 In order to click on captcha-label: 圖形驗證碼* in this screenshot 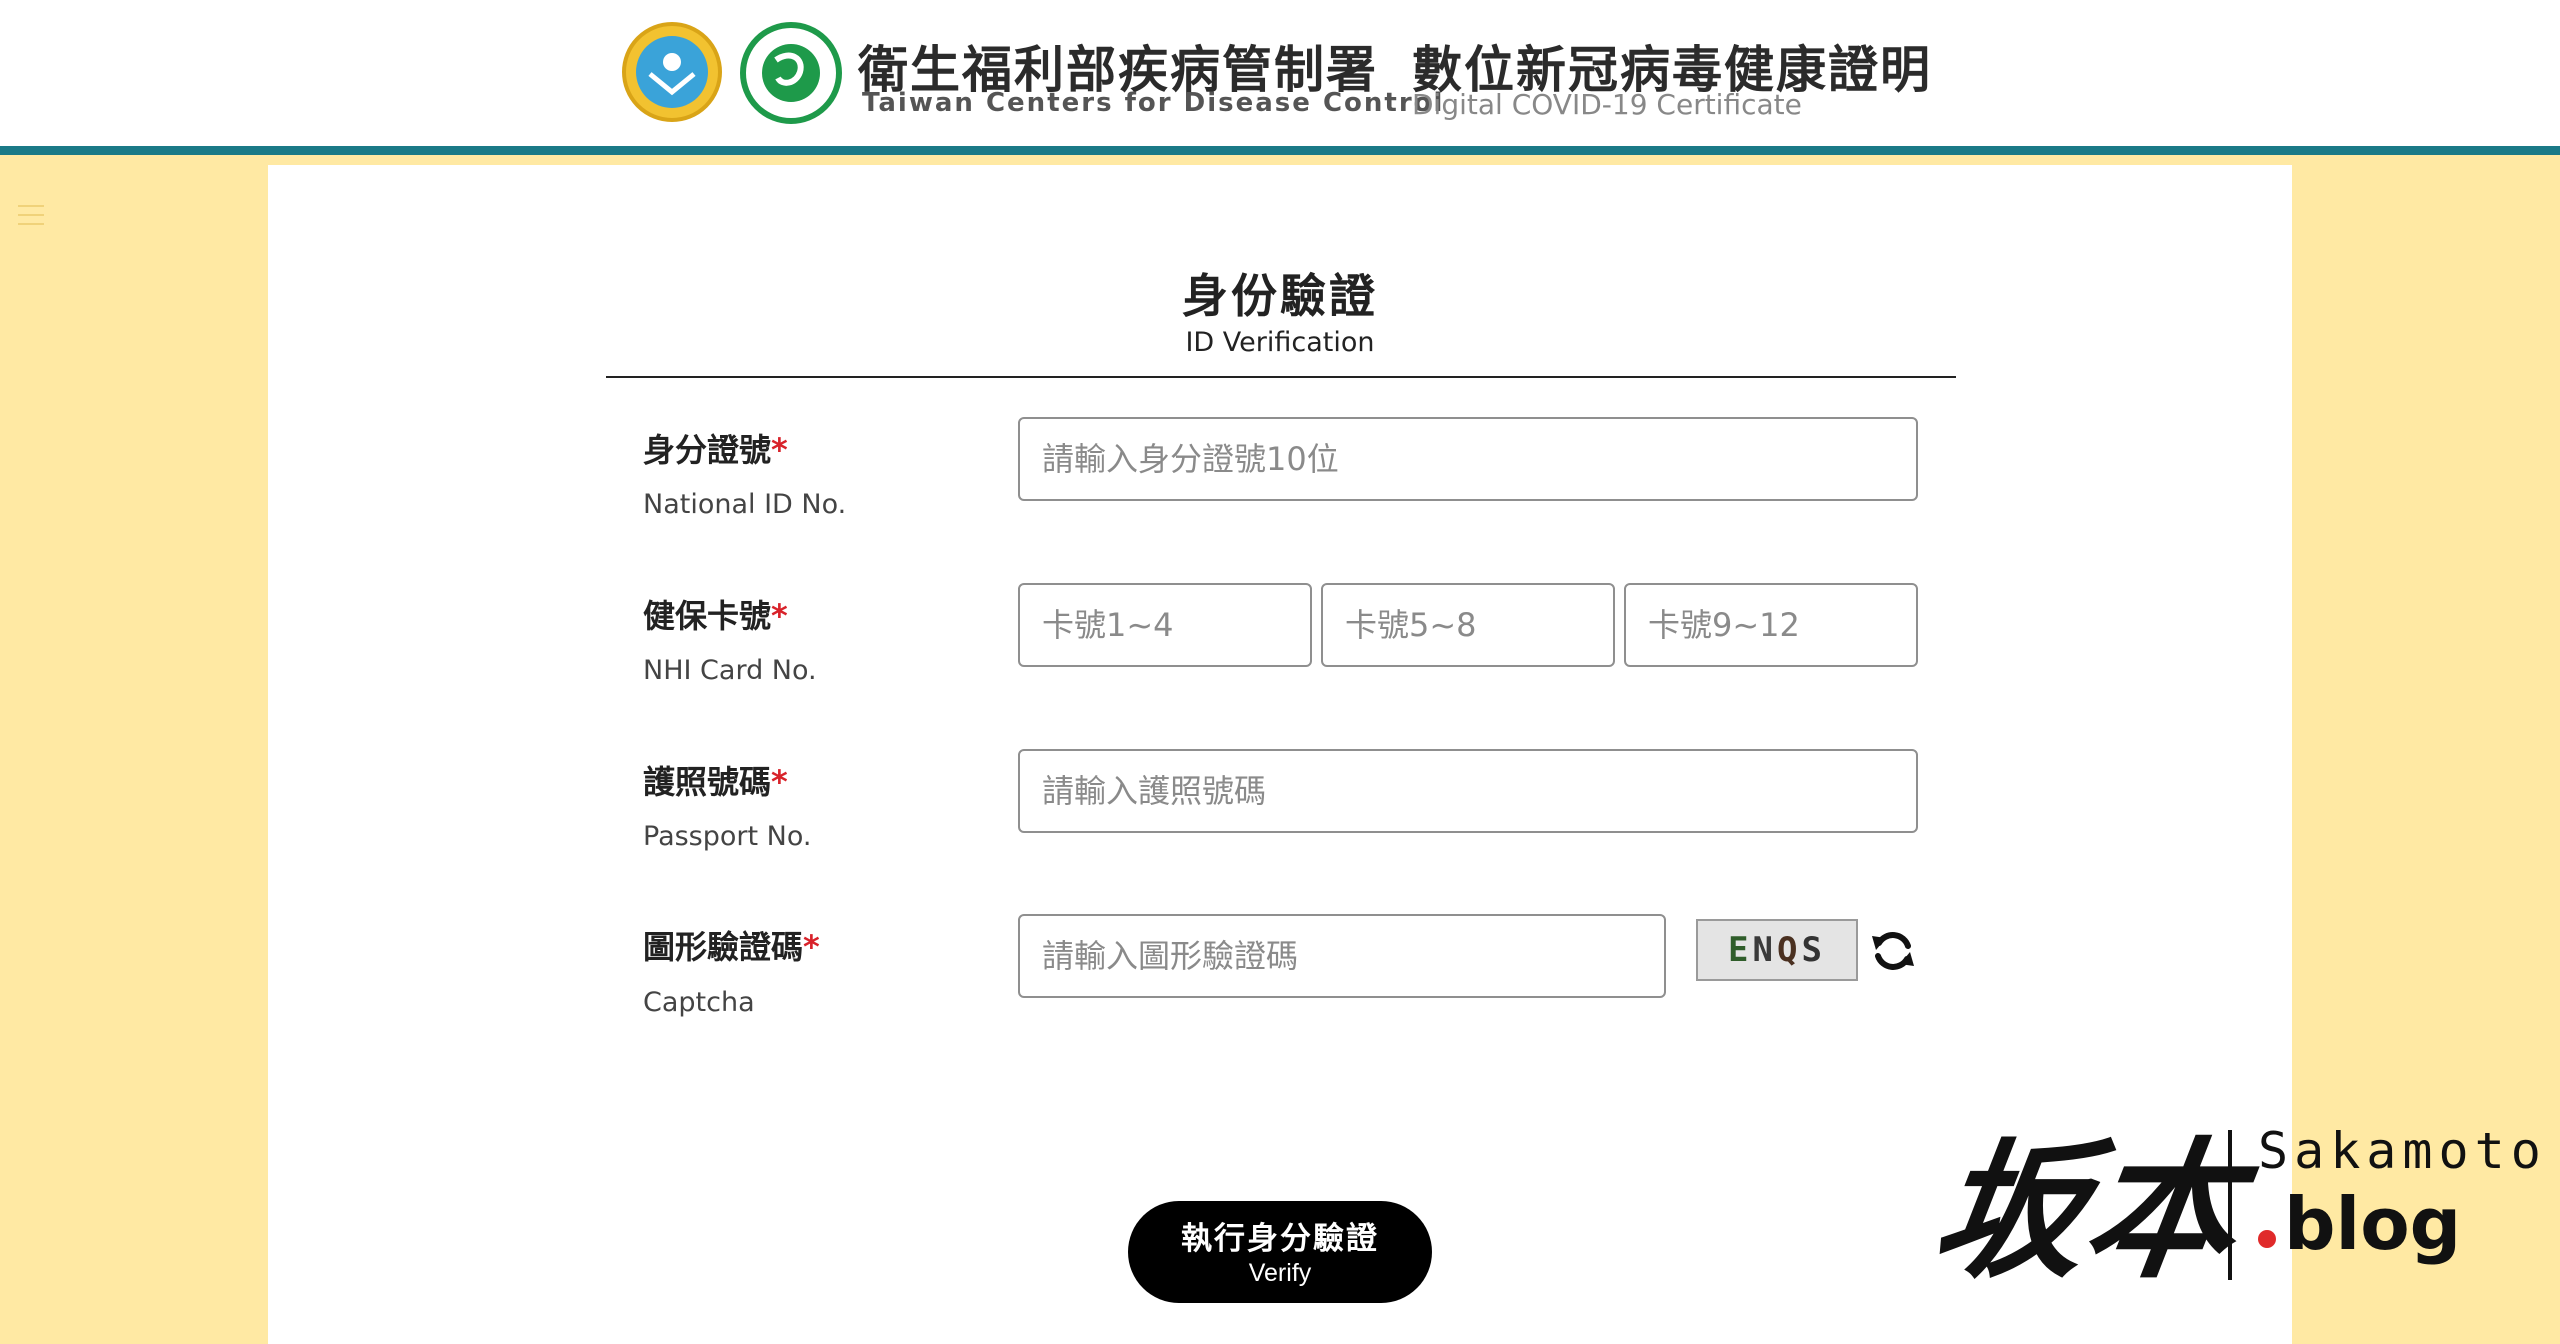, I will do `click(731, 945)`.